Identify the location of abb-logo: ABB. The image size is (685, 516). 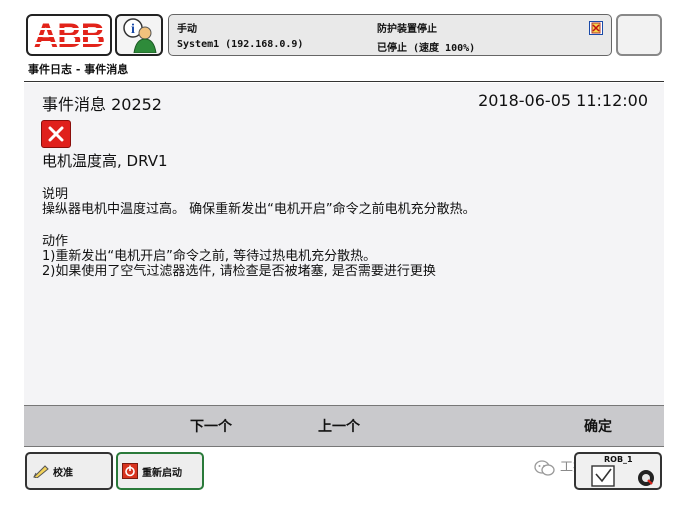
(69, 35).